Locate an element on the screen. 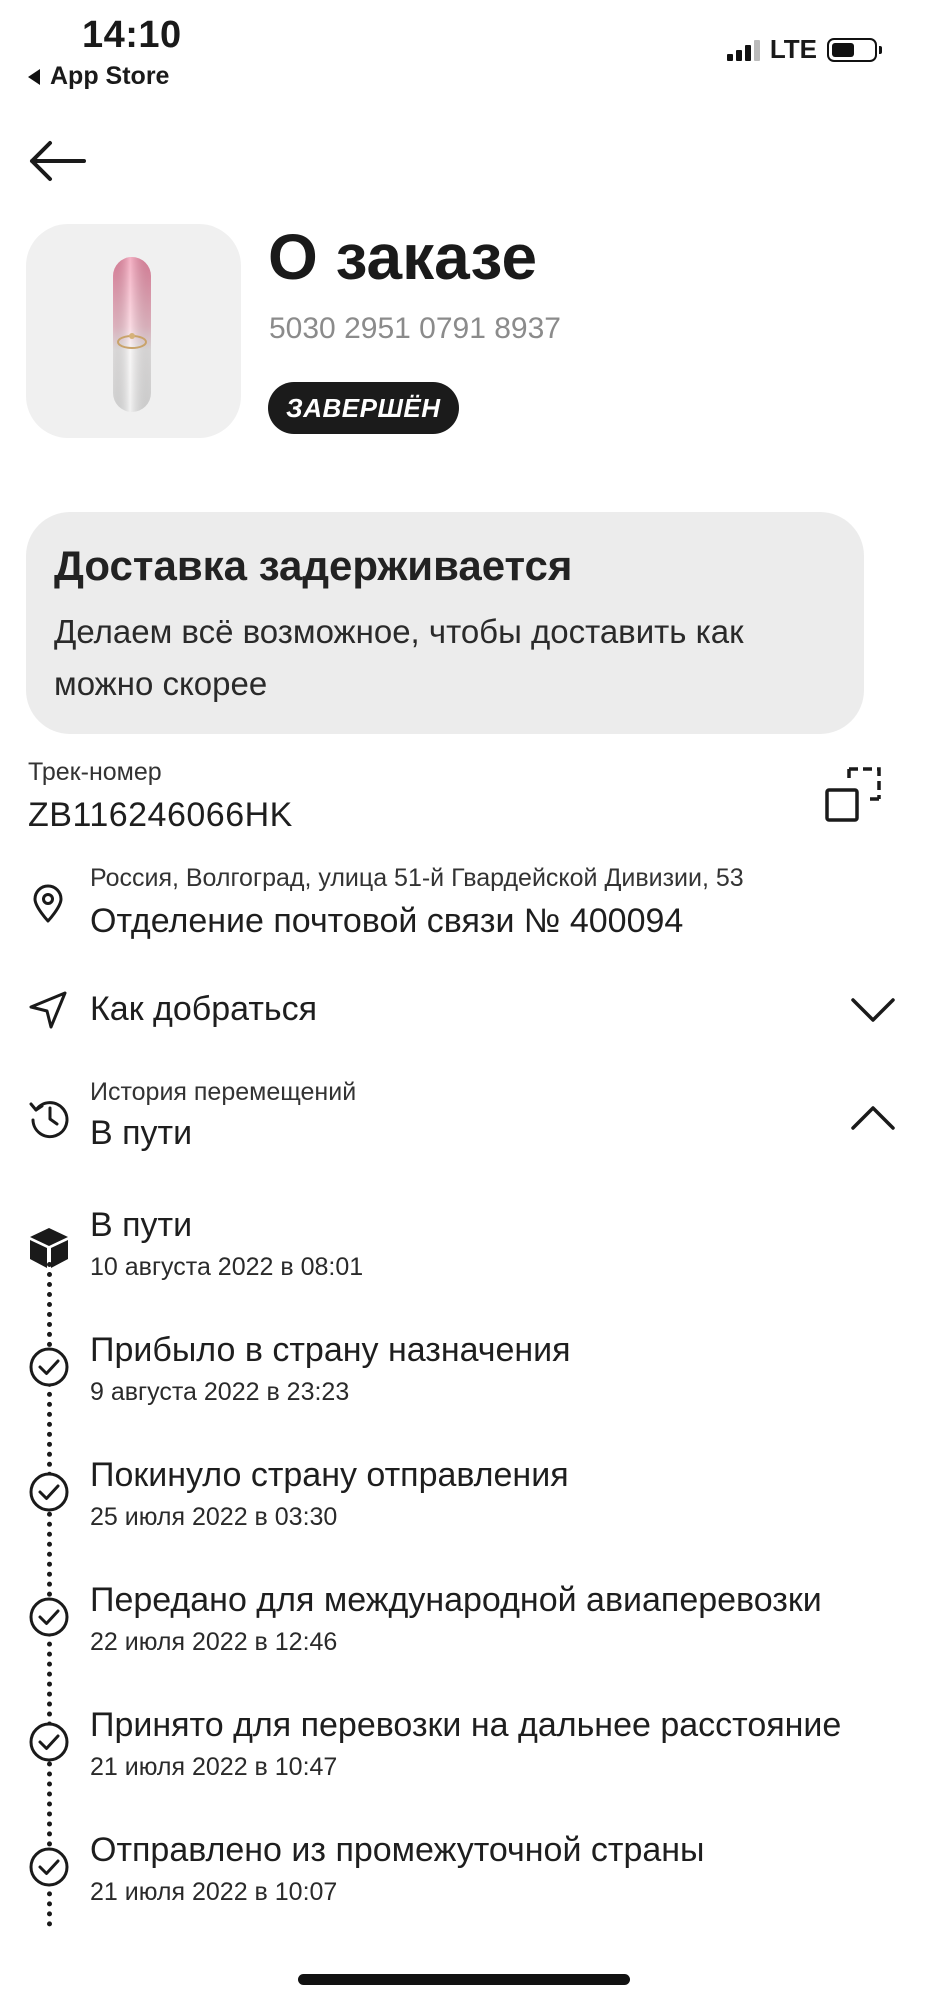  back-to-app-store: App Store is located at coordinates (98, 76).